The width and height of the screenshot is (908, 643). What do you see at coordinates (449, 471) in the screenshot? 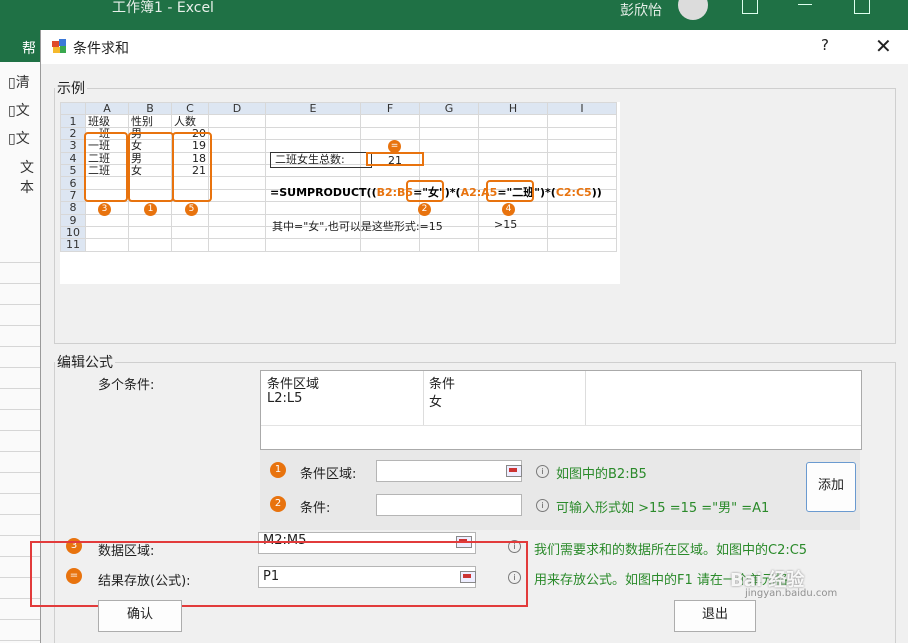
I see `condition-range-input` at bounding box center [449, 471].